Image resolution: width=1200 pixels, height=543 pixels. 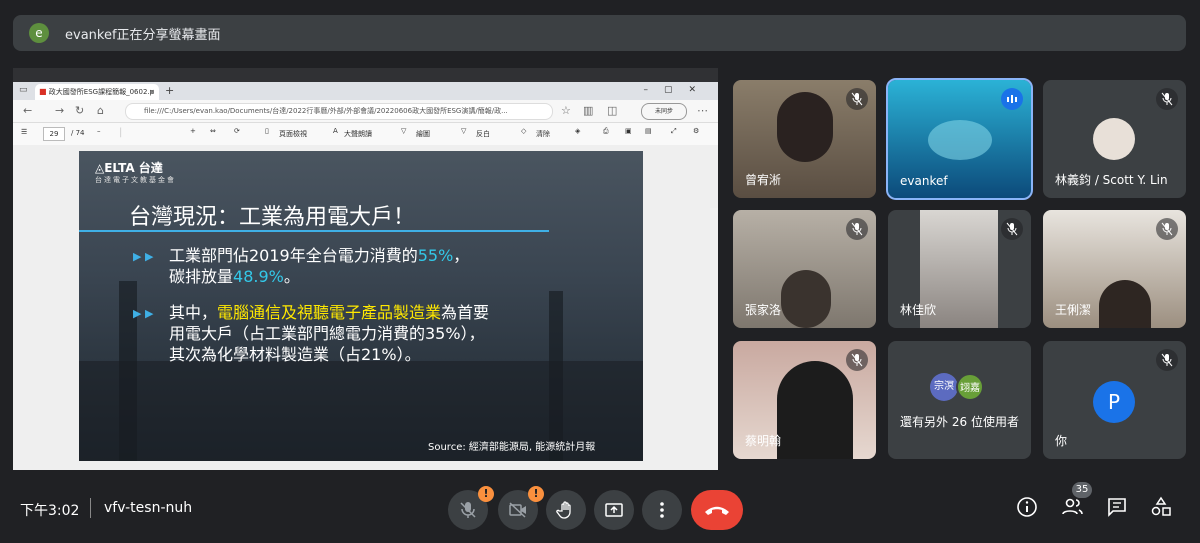 I want to click on hand-icon, so click(x=563, y=510).